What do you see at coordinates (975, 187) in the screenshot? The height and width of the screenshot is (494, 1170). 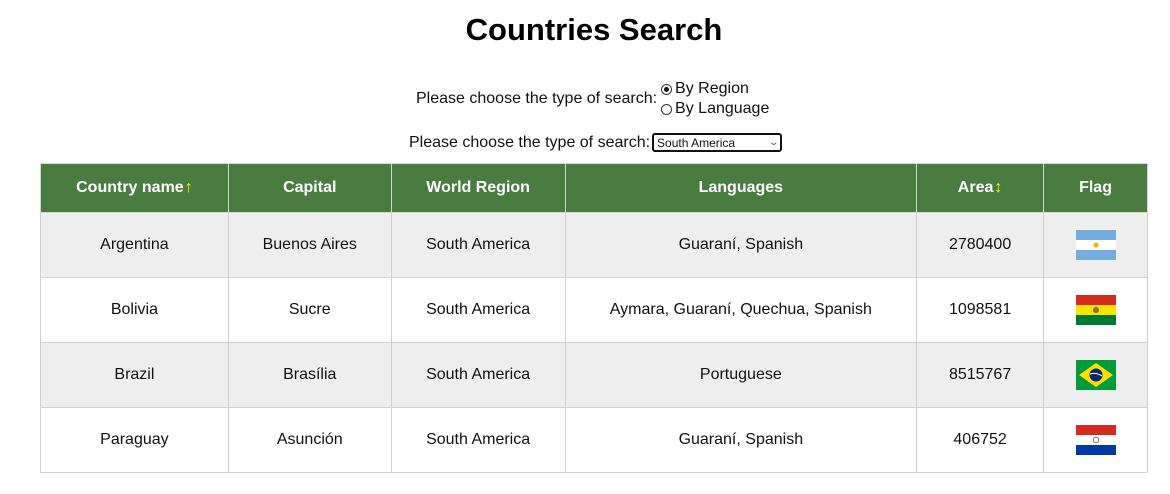 I see `header-area-label: Area` at bounding box center [975, 187].